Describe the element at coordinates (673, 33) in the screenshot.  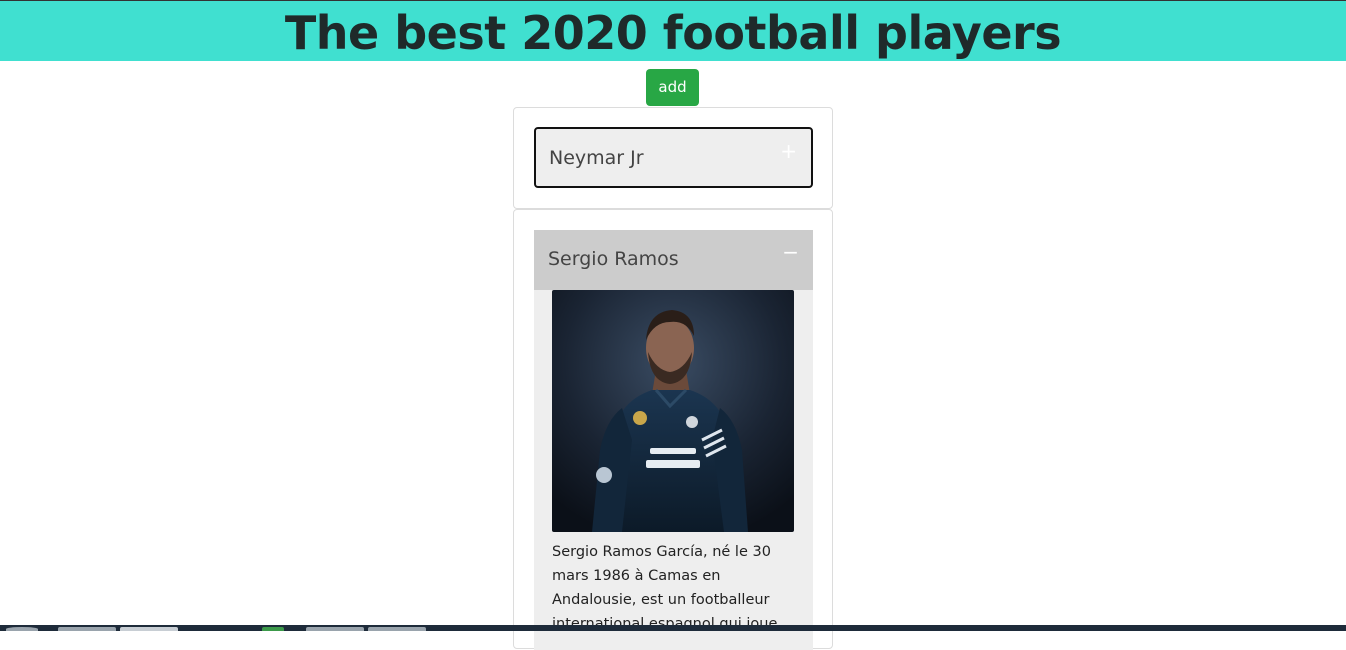
I see `page-title: The best 2020 football players` at that location.